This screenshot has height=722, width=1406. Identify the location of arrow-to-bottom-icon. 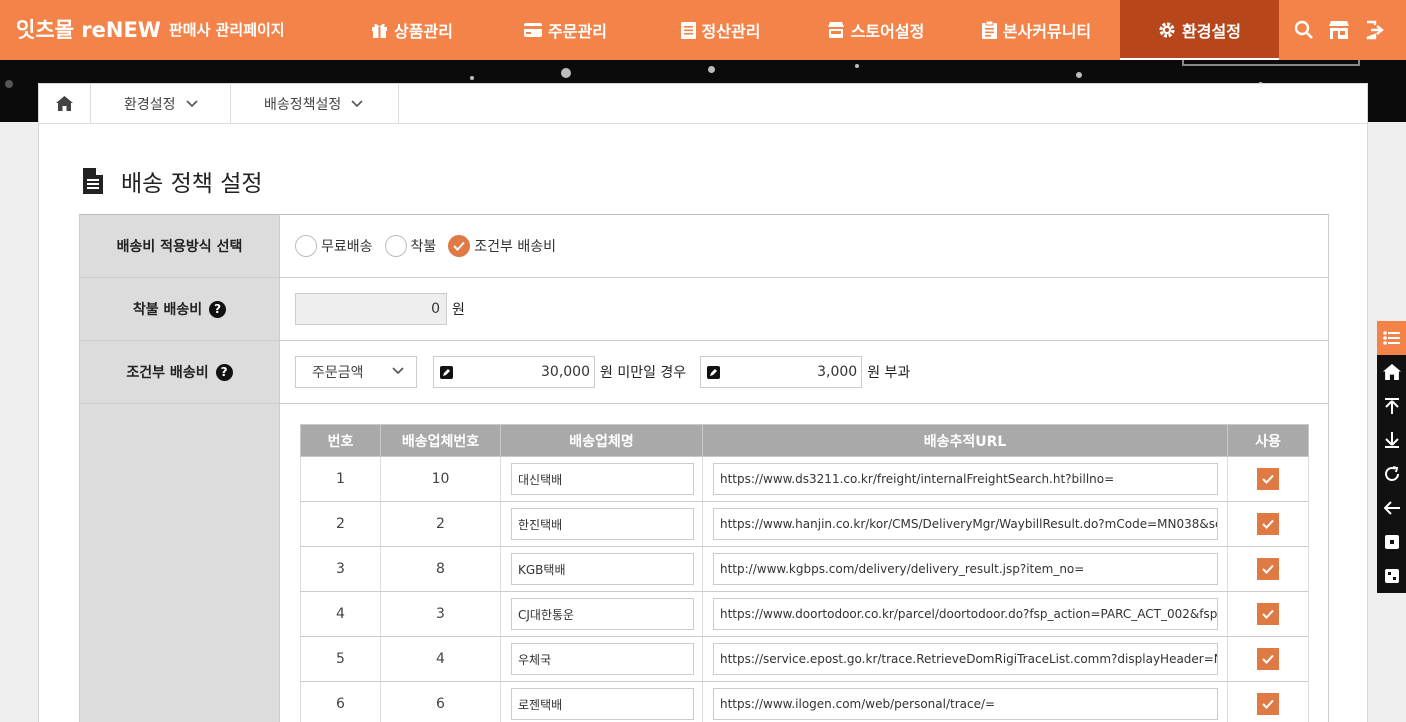
(1391, 440).